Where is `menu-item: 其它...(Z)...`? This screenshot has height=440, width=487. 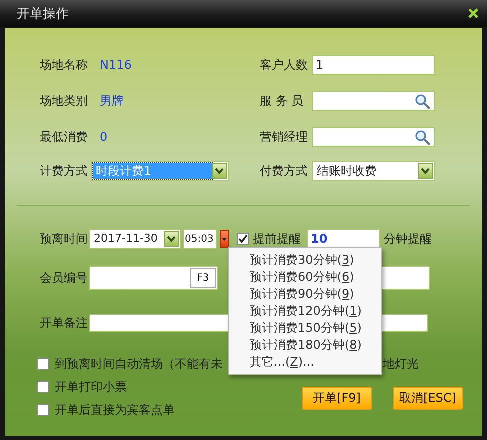
menu-item: 其它...(Z)... is located at coordinates (305, 362).